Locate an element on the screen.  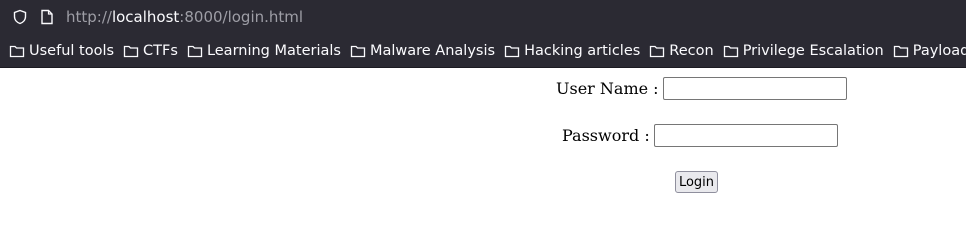
bookmark-label: Learning Materials is located at coordinates (273, 50).